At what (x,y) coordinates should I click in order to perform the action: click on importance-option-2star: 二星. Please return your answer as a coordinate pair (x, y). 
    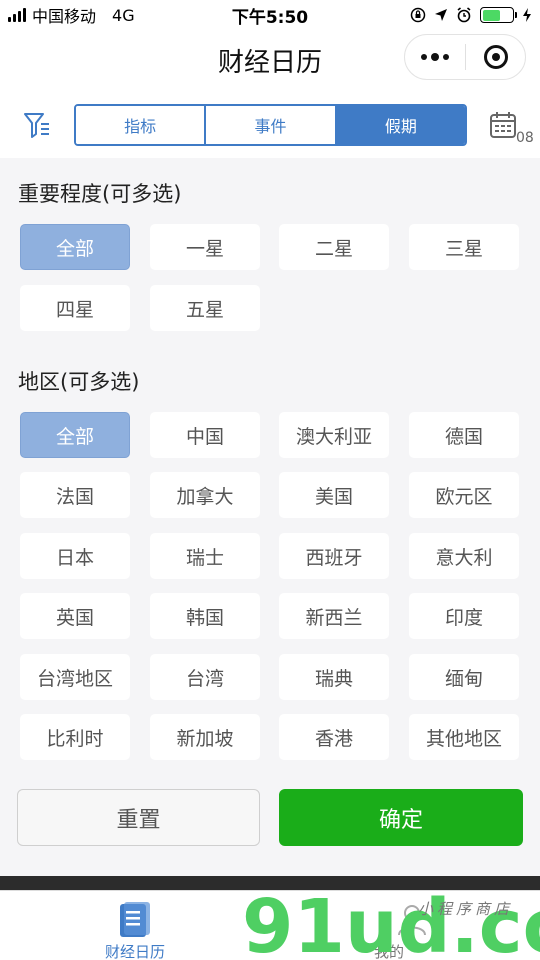
    Looking at the image, I should click on (334, 247).